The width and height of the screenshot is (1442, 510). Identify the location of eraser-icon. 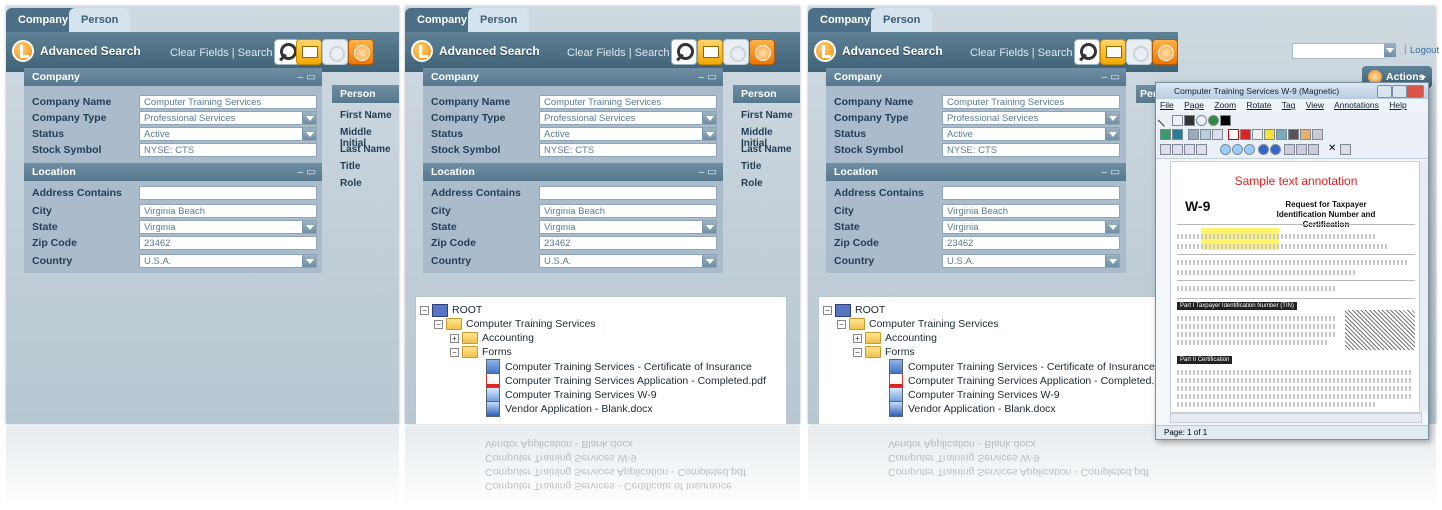
(1281, 134).